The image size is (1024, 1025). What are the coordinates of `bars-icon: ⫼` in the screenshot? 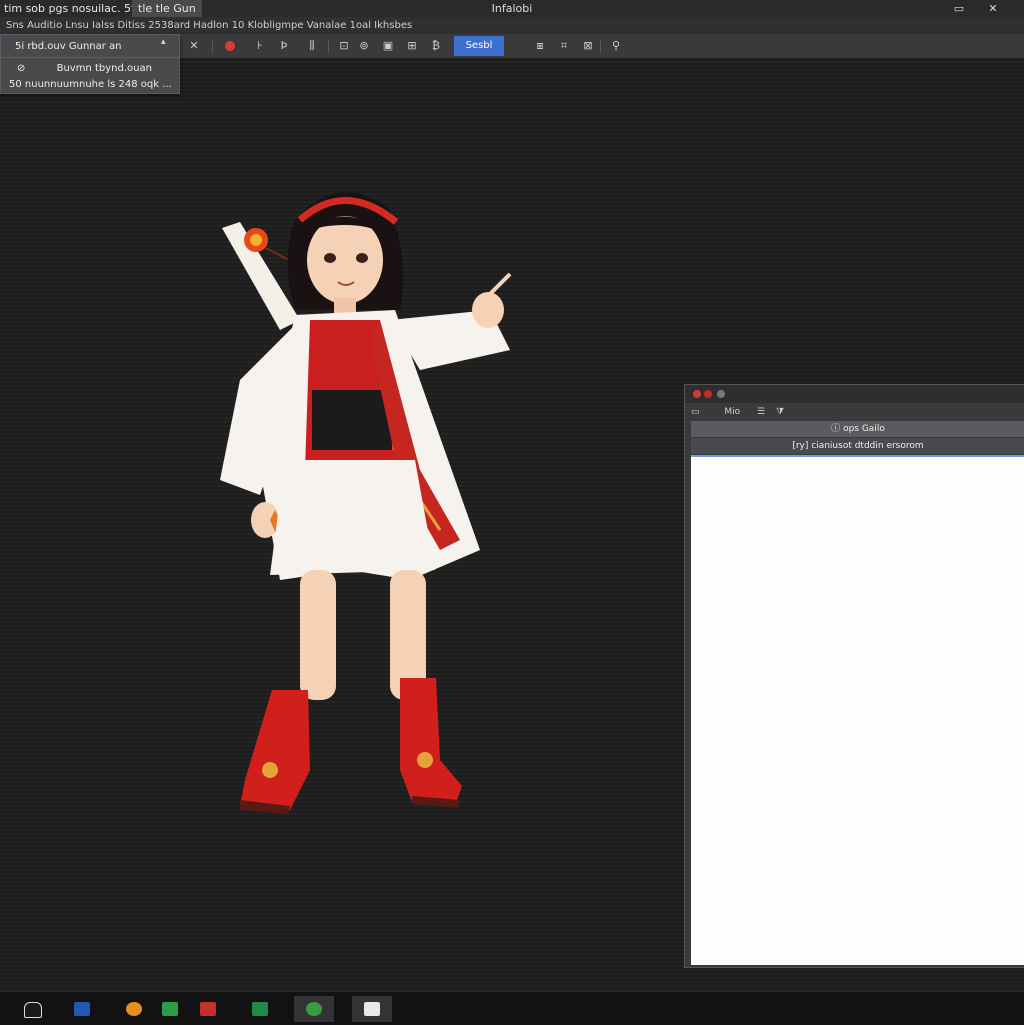 It's located at (312, 46).